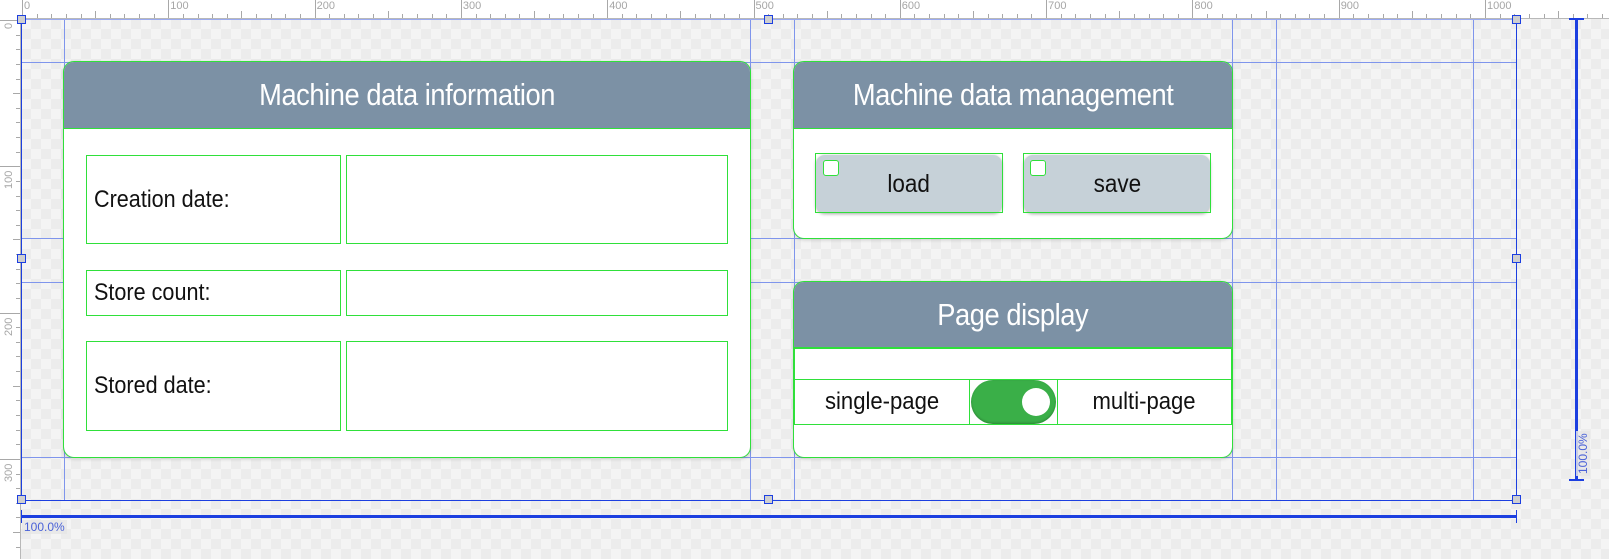 The image size is (1609, 559). I want to click on multi-page-label: multi-page, so click(1144, 402).